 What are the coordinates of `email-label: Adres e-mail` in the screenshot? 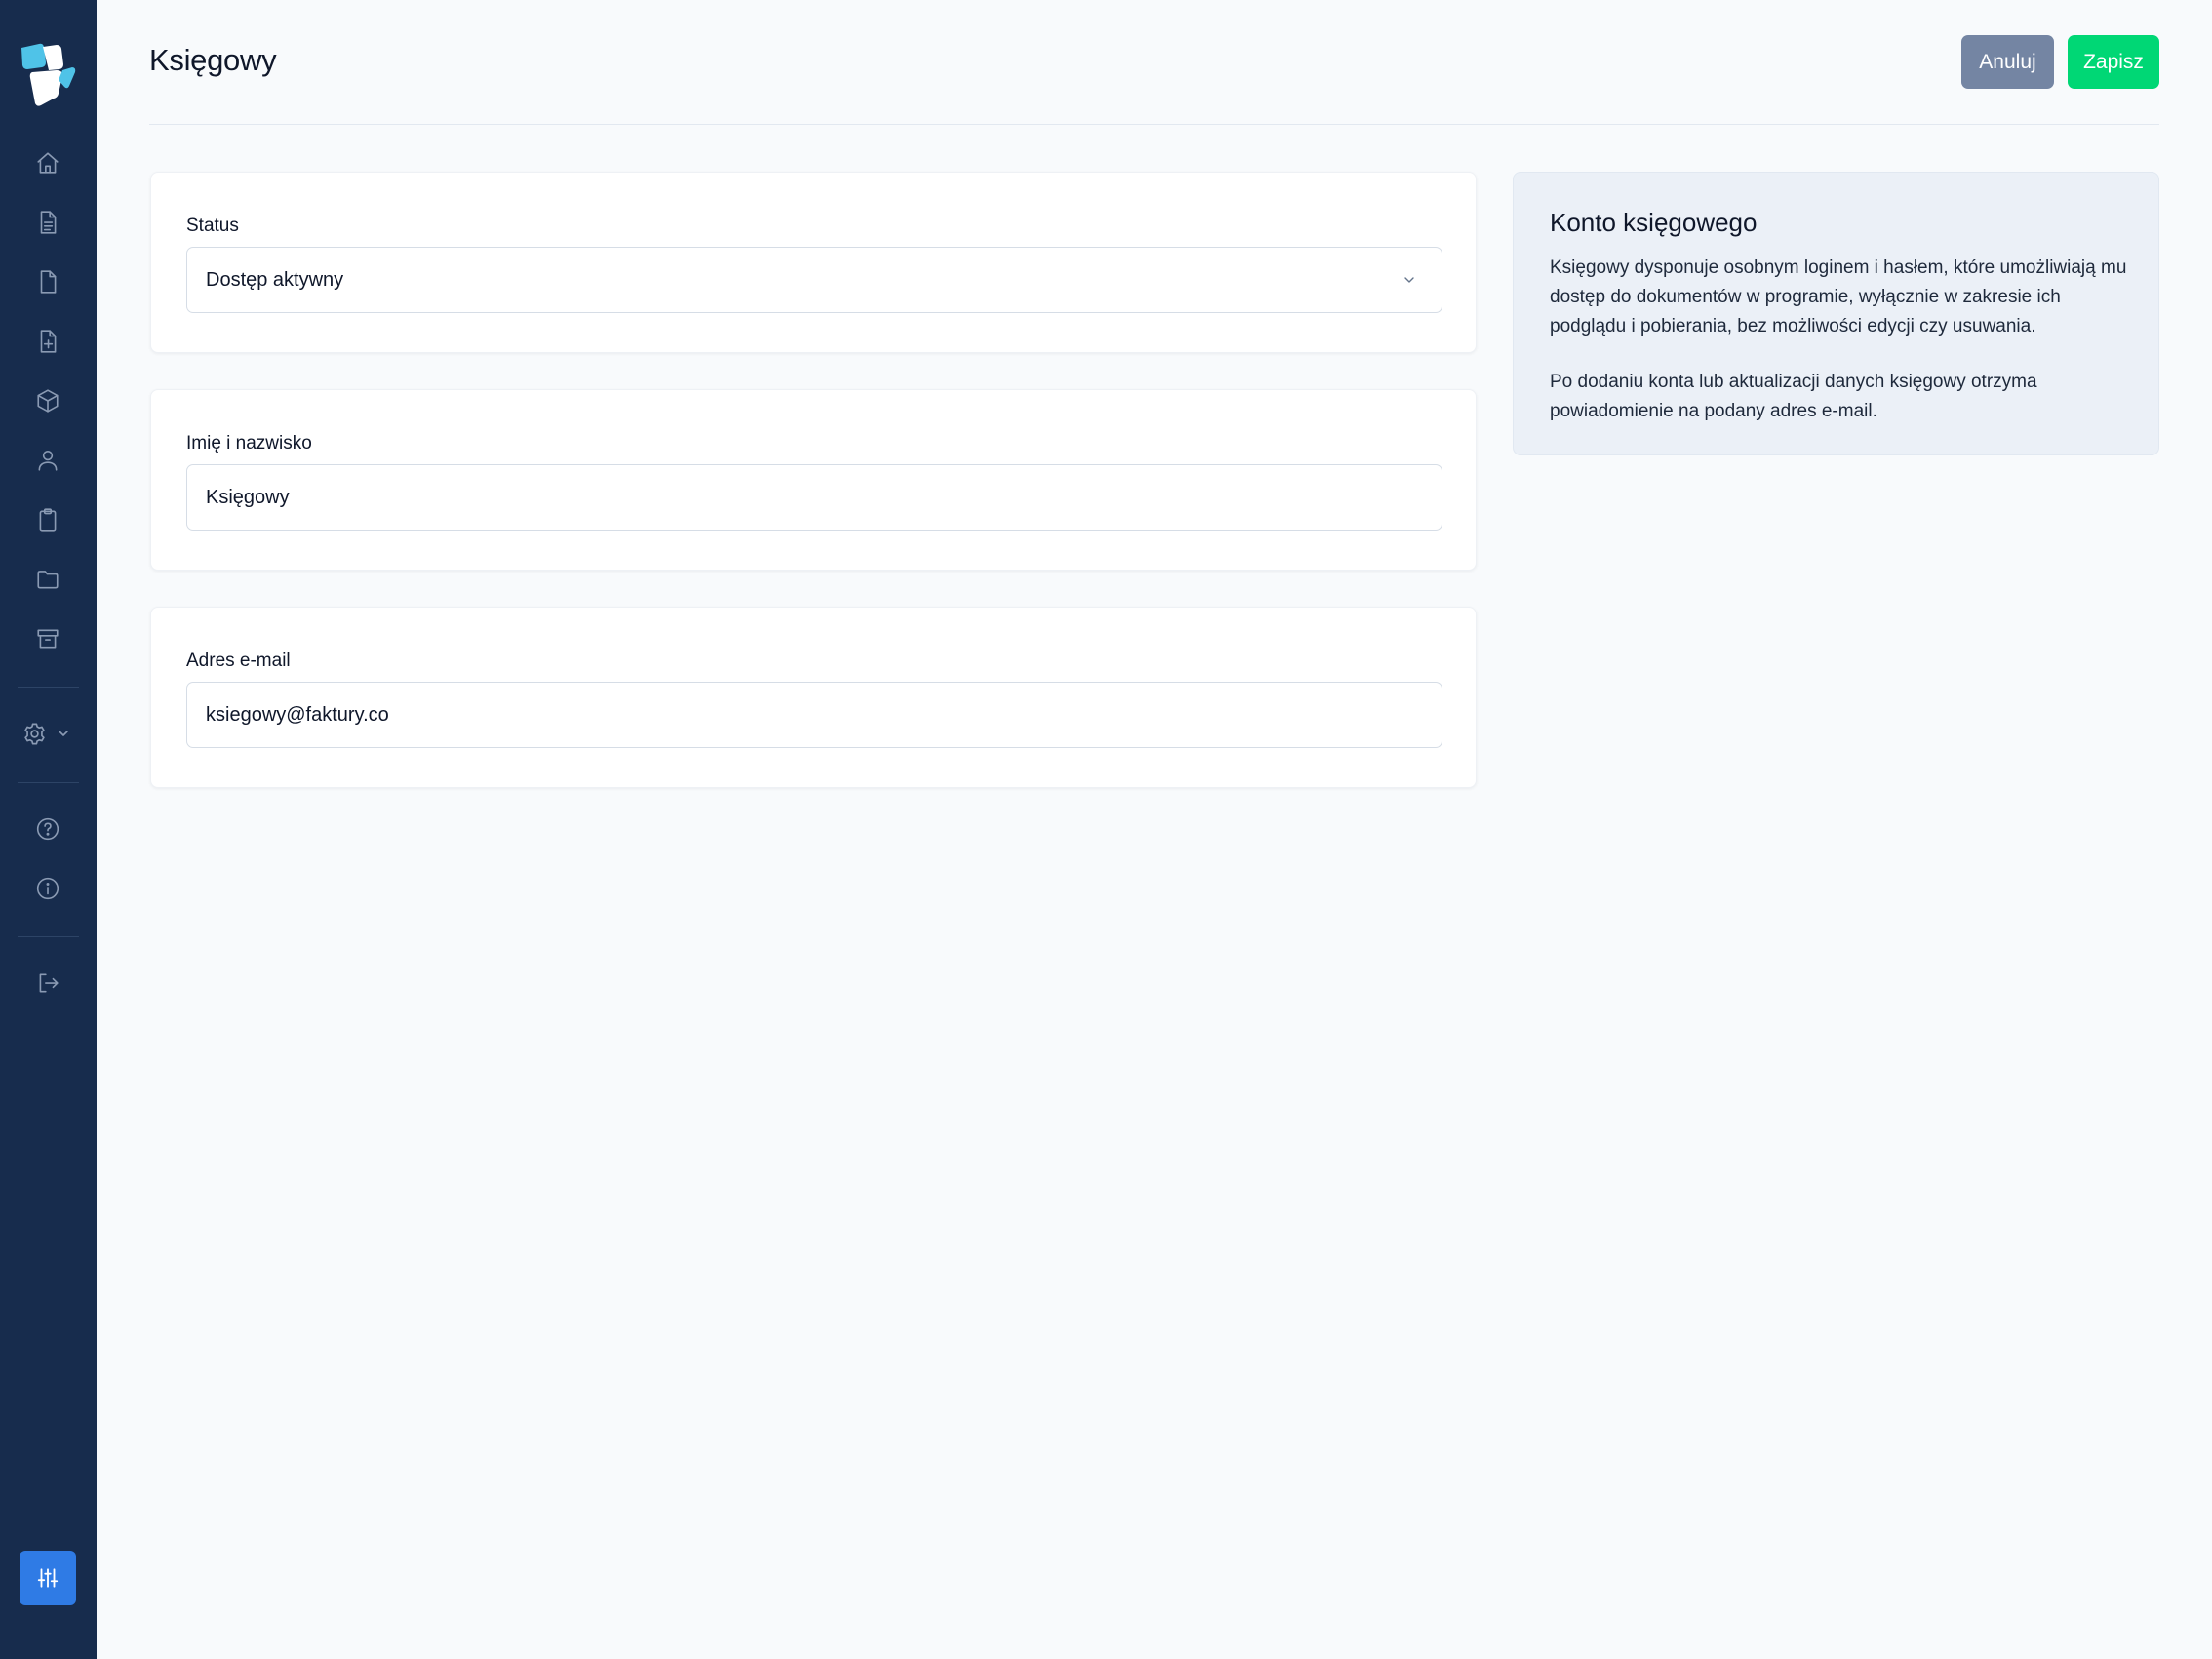 It's located at (238, 661).